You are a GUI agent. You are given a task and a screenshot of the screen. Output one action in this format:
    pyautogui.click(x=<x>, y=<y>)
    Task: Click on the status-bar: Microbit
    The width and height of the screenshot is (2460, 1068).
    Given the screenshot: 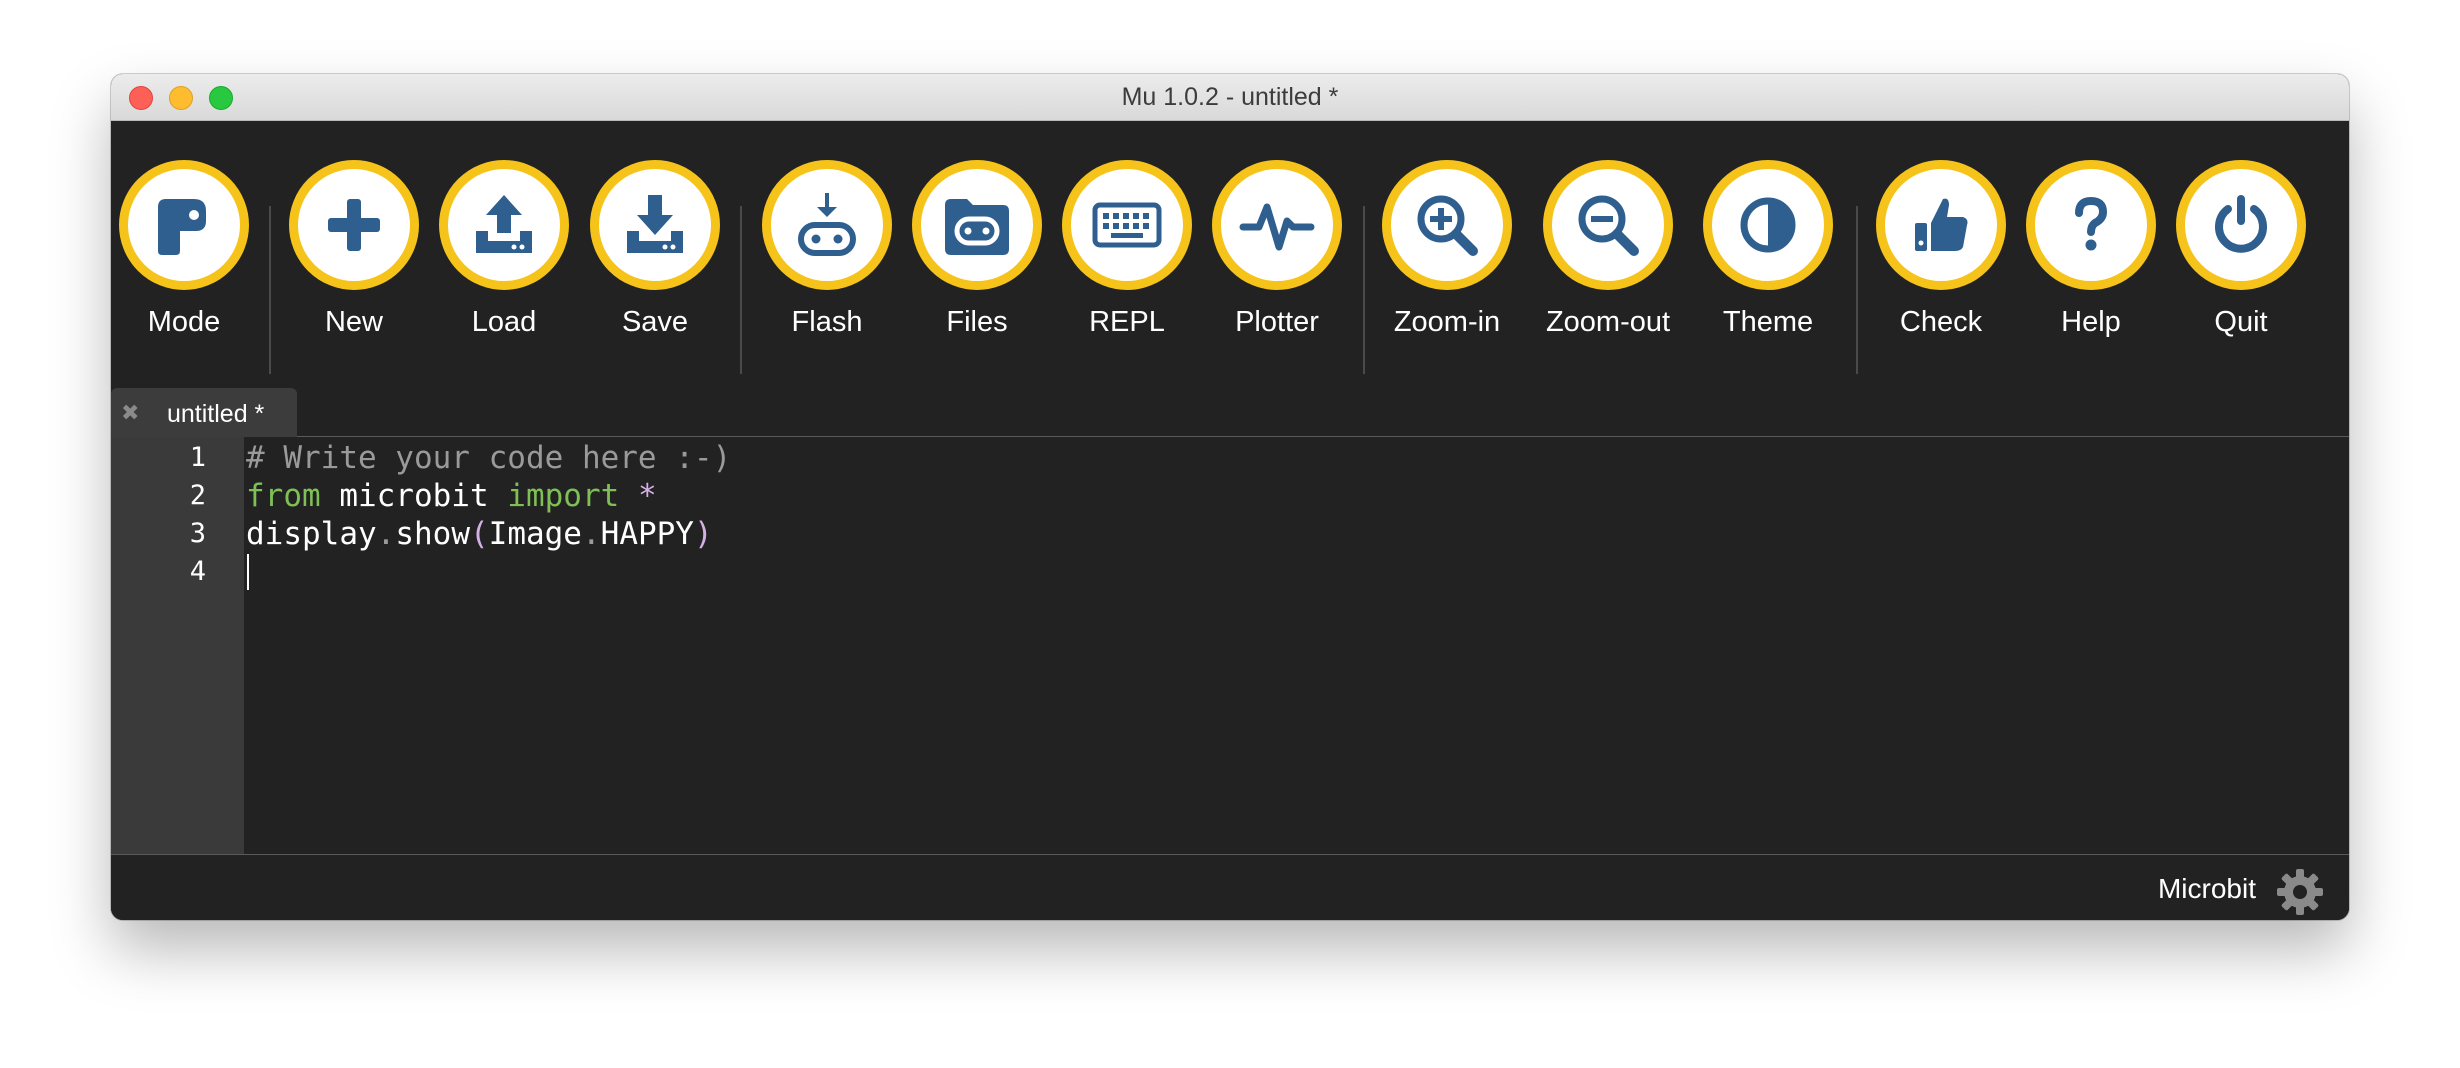 What is the action you would take?
    pyautogui.click(x=1230, y=887)
    